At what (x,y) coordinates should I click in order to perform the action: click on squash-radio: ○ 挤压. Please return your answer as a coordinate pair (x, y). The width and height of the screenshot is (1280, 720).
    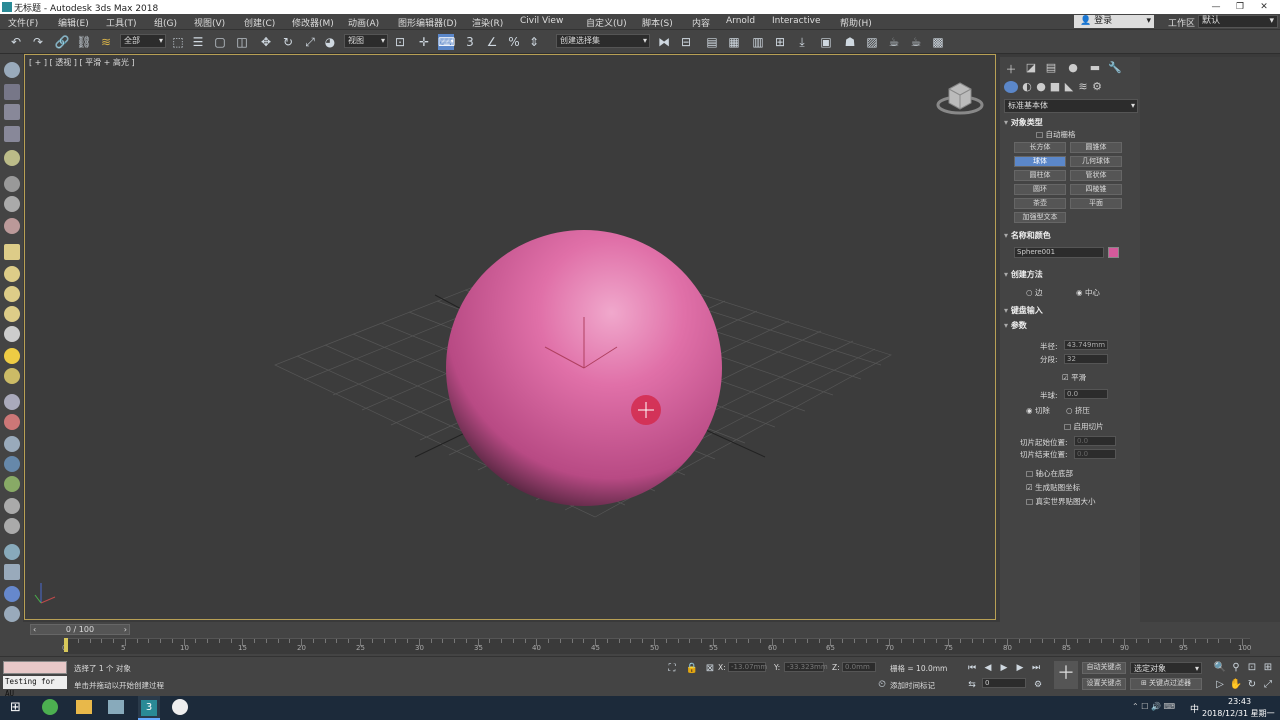
    Looking at the image, I should click on (1078, 410).